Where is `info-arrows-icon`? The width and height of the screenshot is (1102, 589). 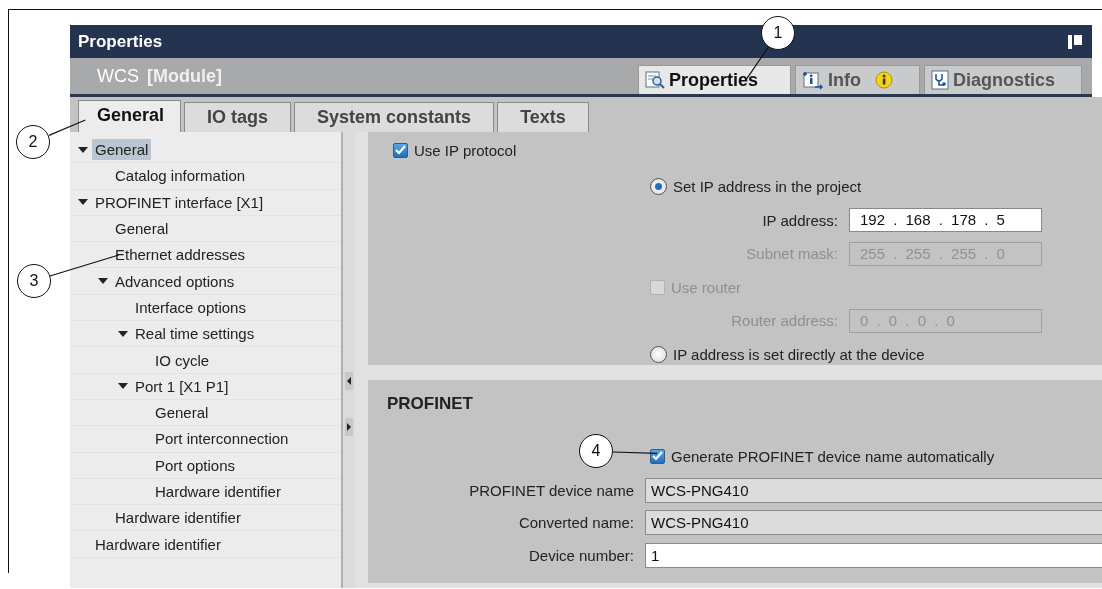 info-arrows-icon is located at coordinates (812, 80).